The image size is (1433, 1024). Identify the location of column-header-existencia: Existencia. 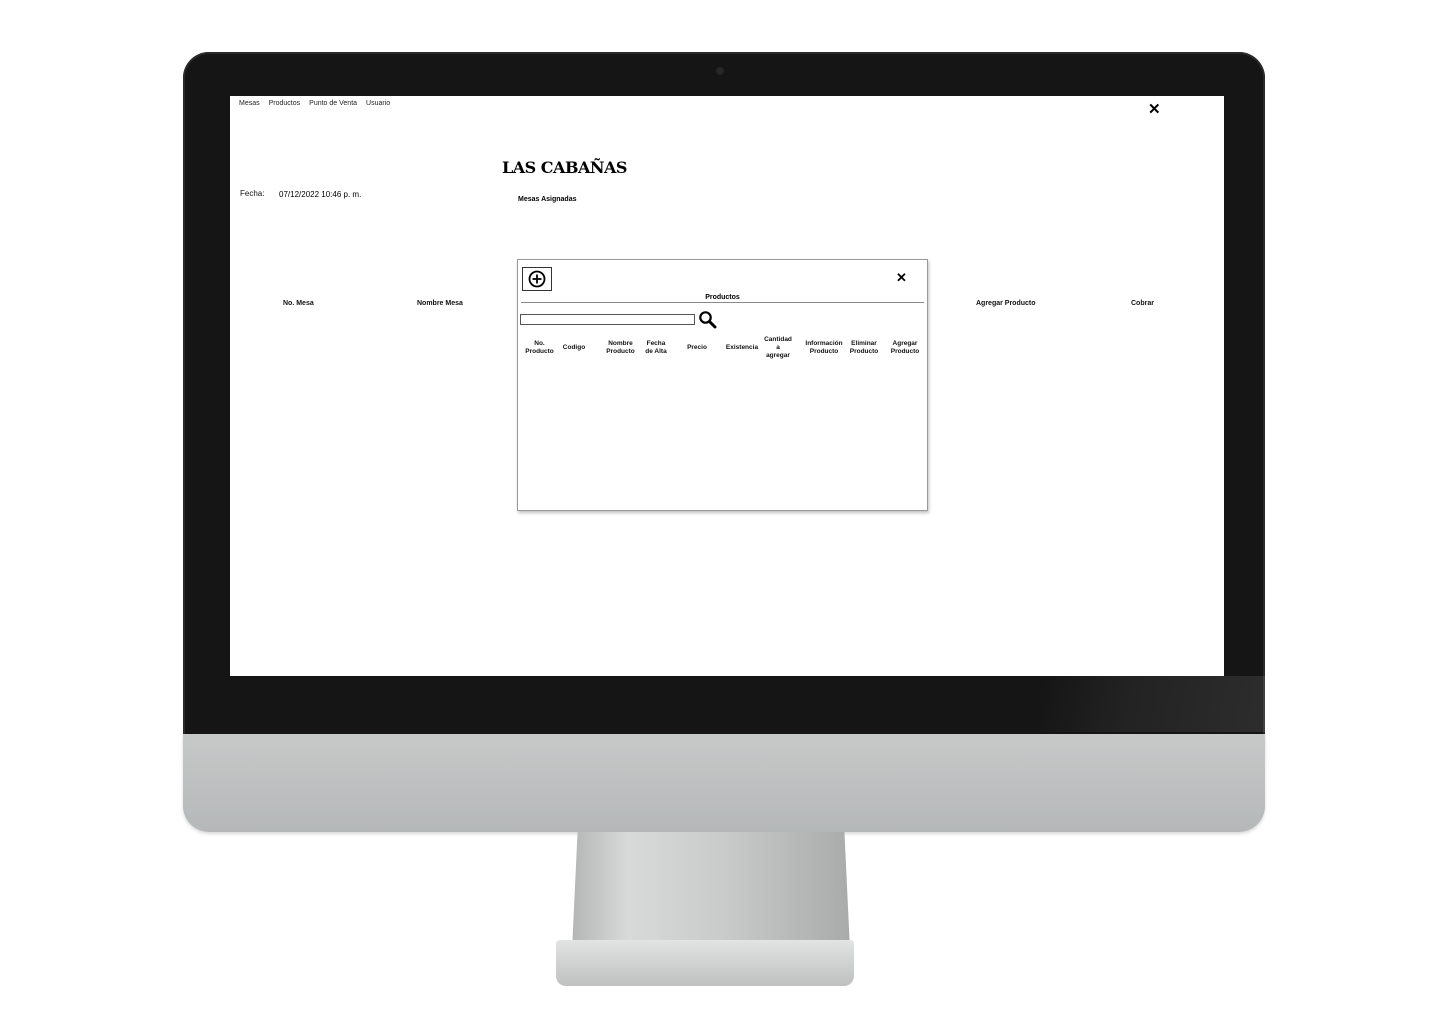
(742, 347).